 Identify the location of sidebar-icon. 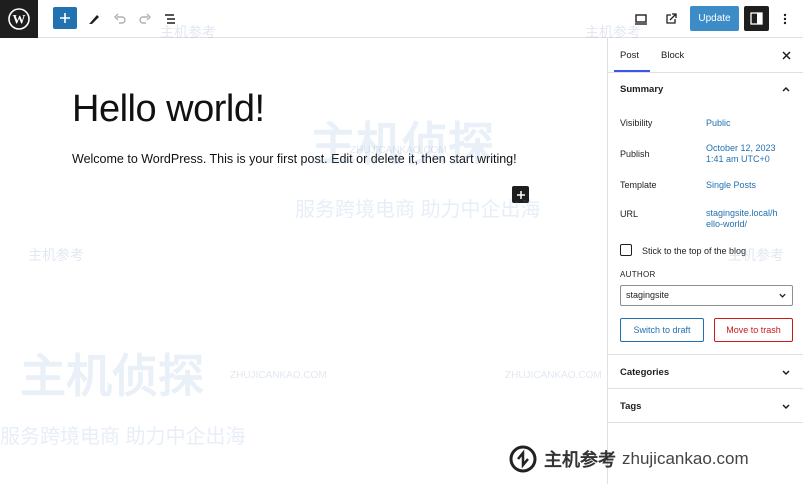
(756, 18).